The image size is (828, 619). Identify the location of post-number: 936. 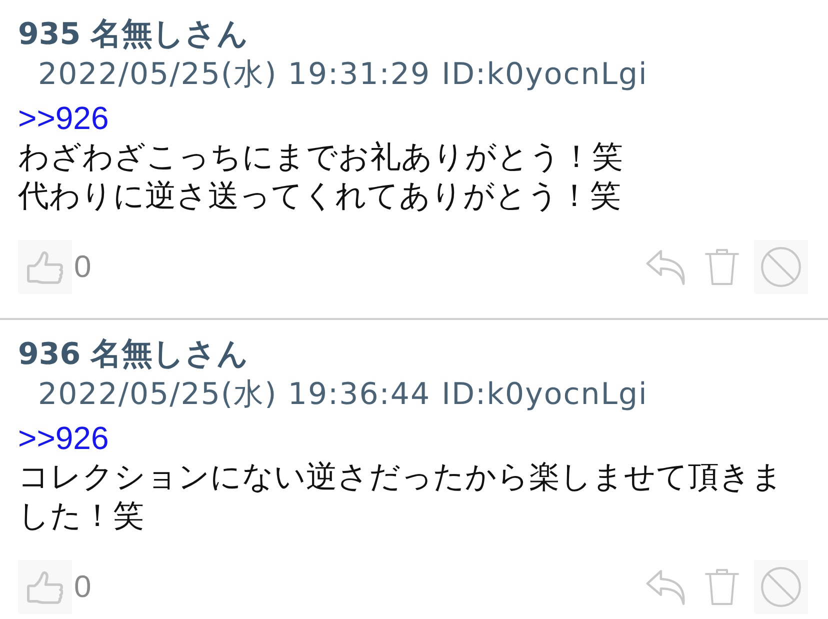
(49, 354).